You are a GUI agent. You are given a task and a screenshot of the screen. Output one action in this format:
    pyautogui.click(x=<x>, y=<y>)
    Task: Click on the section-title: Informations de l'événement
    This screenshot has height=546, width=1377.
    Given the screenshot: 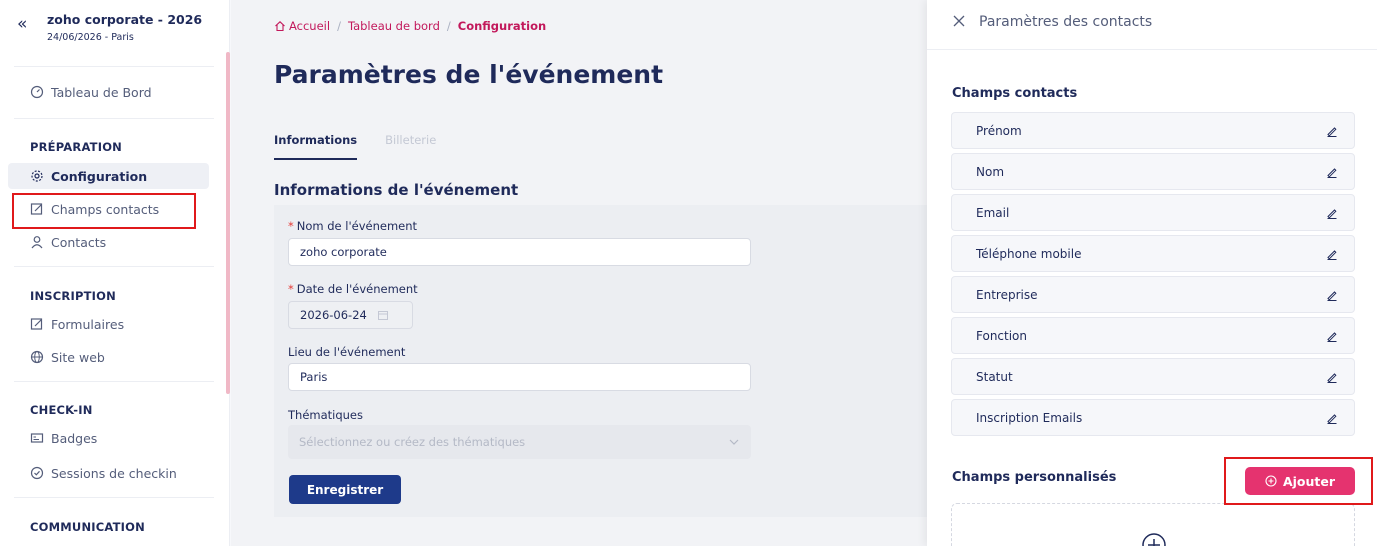 What is the action you would take?
    pyautogui.click(x=396, y=190)
    